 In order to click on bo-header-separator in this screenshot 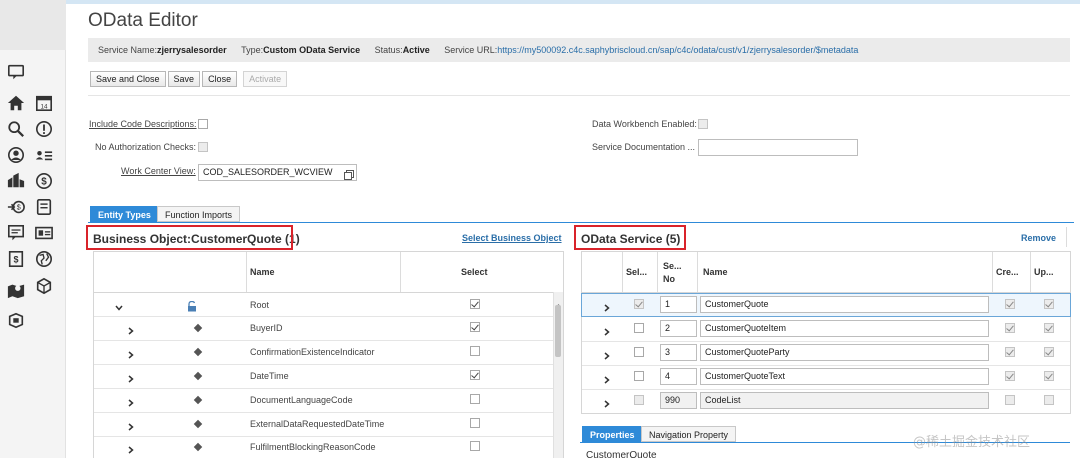, I will do `click(246, 272)`.